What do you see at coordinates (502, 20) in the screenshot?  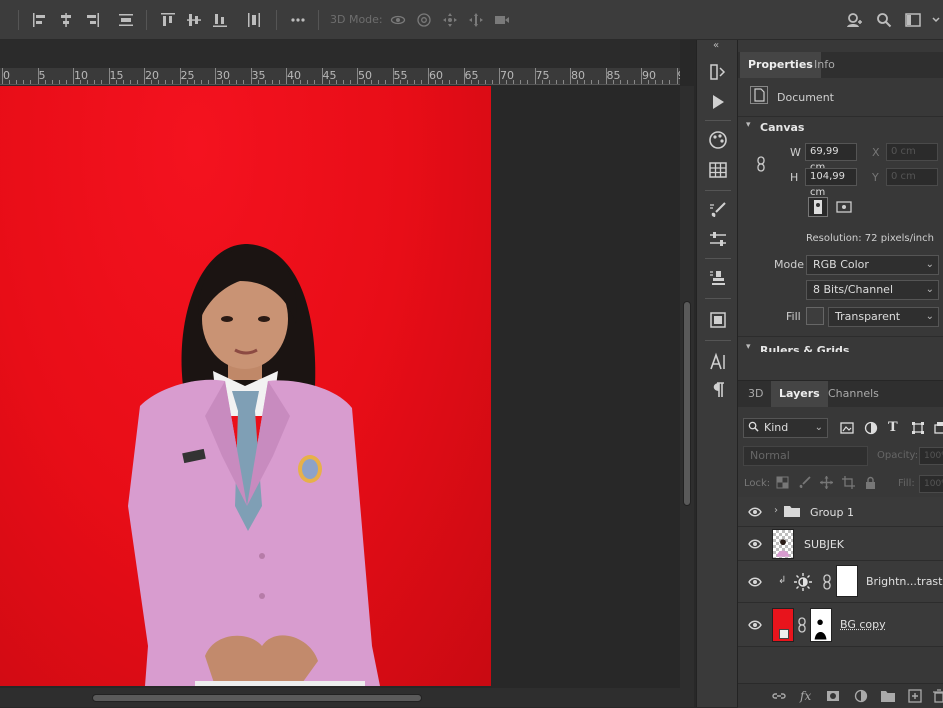 I see `video-camera-icon` at bounding box center [502, 20].